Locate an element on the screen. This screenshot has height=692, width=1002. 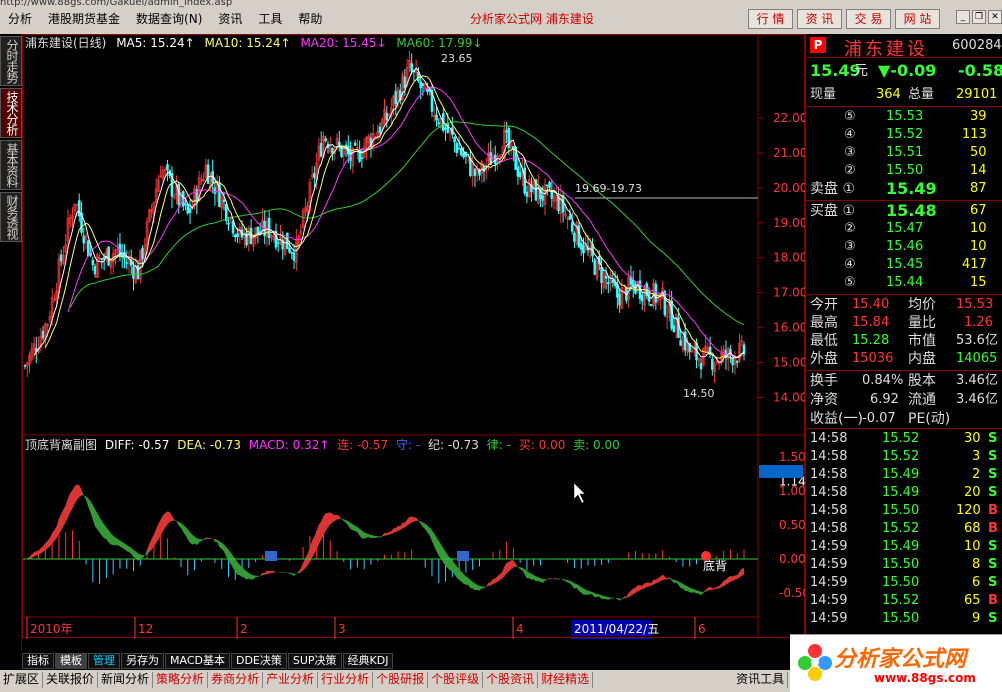
ma5-label: MA5: 15.24↑ is located at coordinates (155, 43).